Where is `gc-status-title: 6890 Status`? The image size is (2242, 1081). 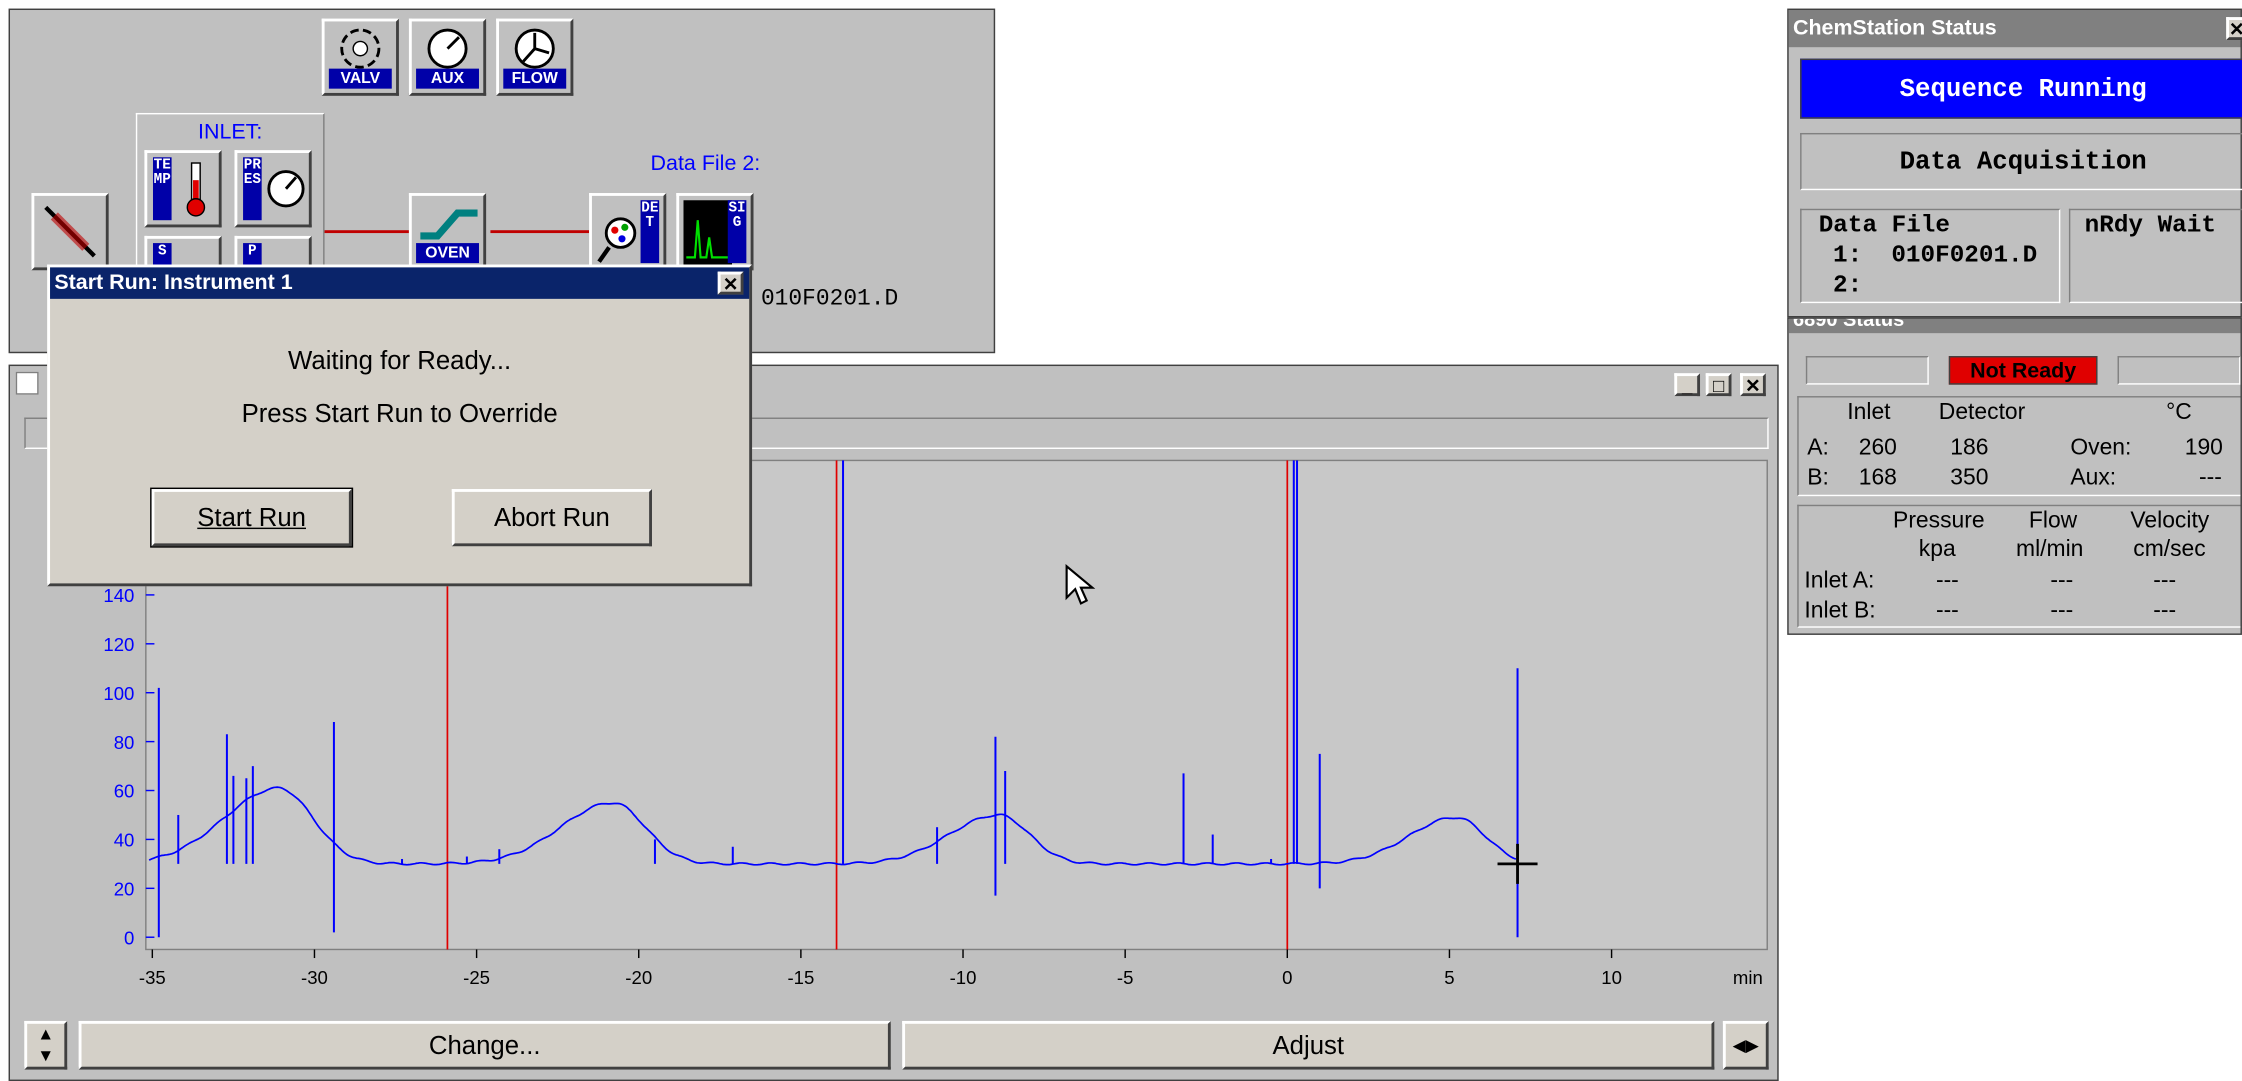 gc-status-title: 6890 Status is located at coordinates (1848, 324).